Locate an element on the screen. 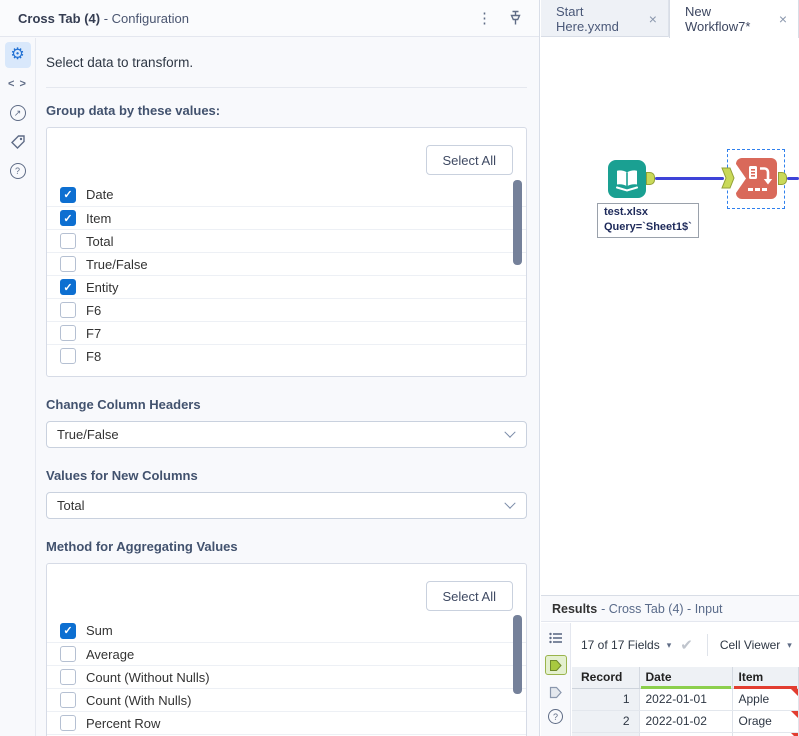  output-anchor-button is located at coordinates (556, 692).